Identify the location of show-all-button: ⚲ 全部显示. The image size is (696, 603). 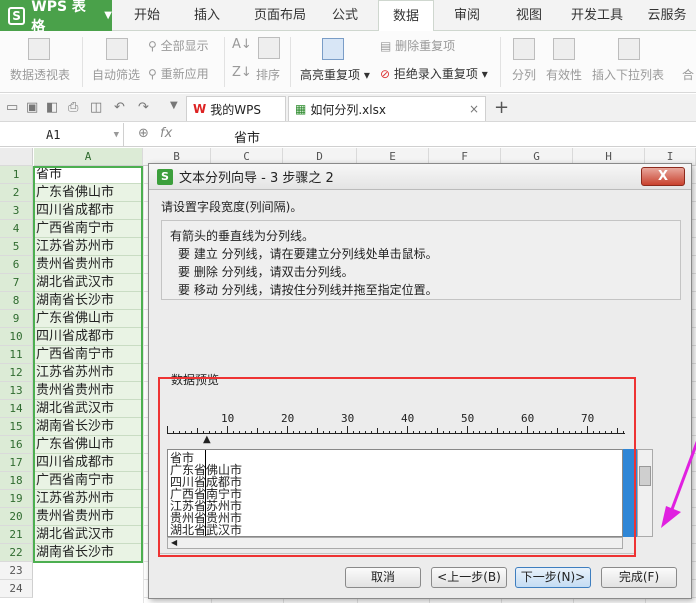
(178, 45).